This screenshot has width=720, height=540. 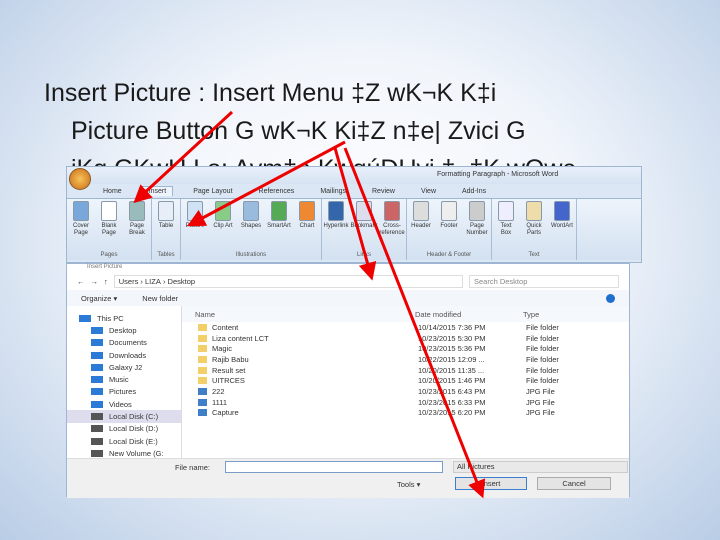 What do you see at coordinates (129, 281) in the screenshot?
I see `path-users: Users` at bounding box center [129, 281].